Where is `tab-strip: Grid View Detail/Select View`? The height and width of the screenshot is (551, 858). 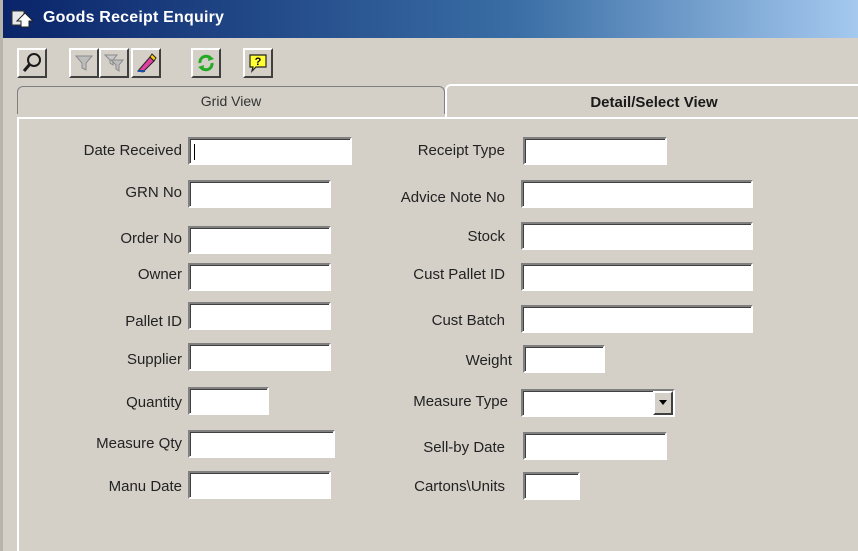
tab-strip: Grid View Detail/Select View is located at coordinates (437, 102).